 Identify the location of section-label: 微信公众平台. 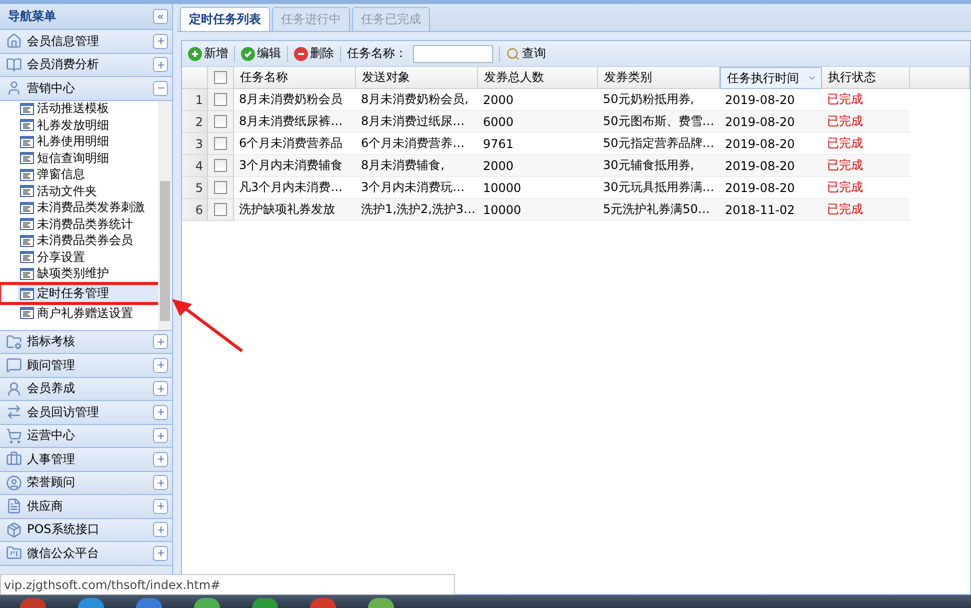
(63, 553).